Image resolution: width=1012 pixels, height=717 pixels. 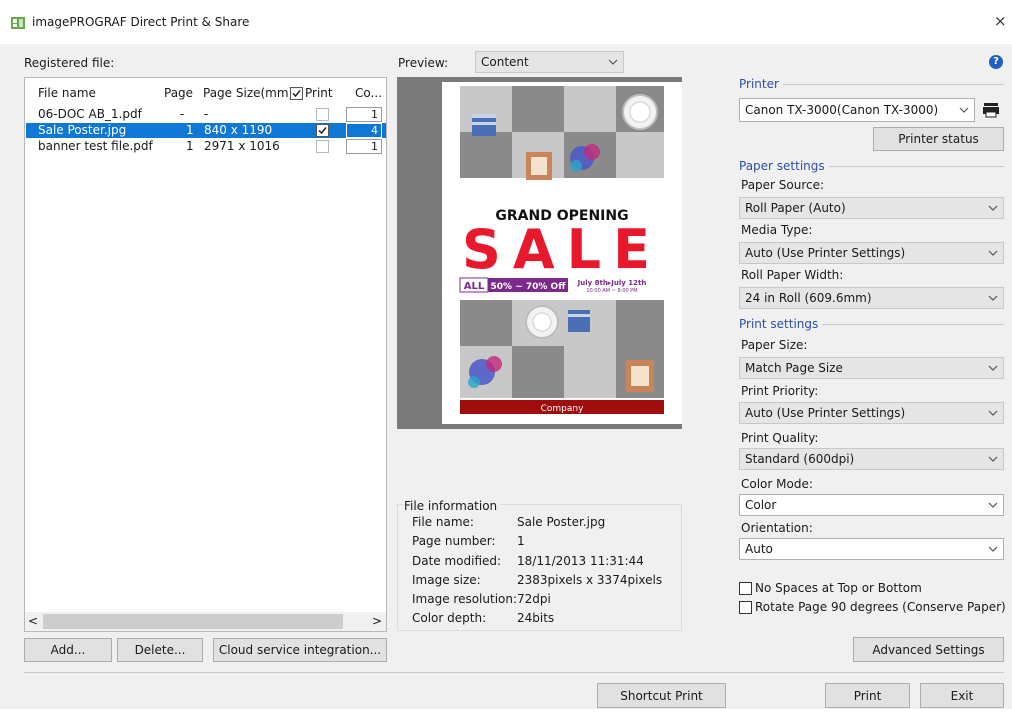 What do you see at coordinates (825, 253) in the screenshot?
I see `media-type-value: Auto (Use Printer Settings)` at bounding box center [825, 253].